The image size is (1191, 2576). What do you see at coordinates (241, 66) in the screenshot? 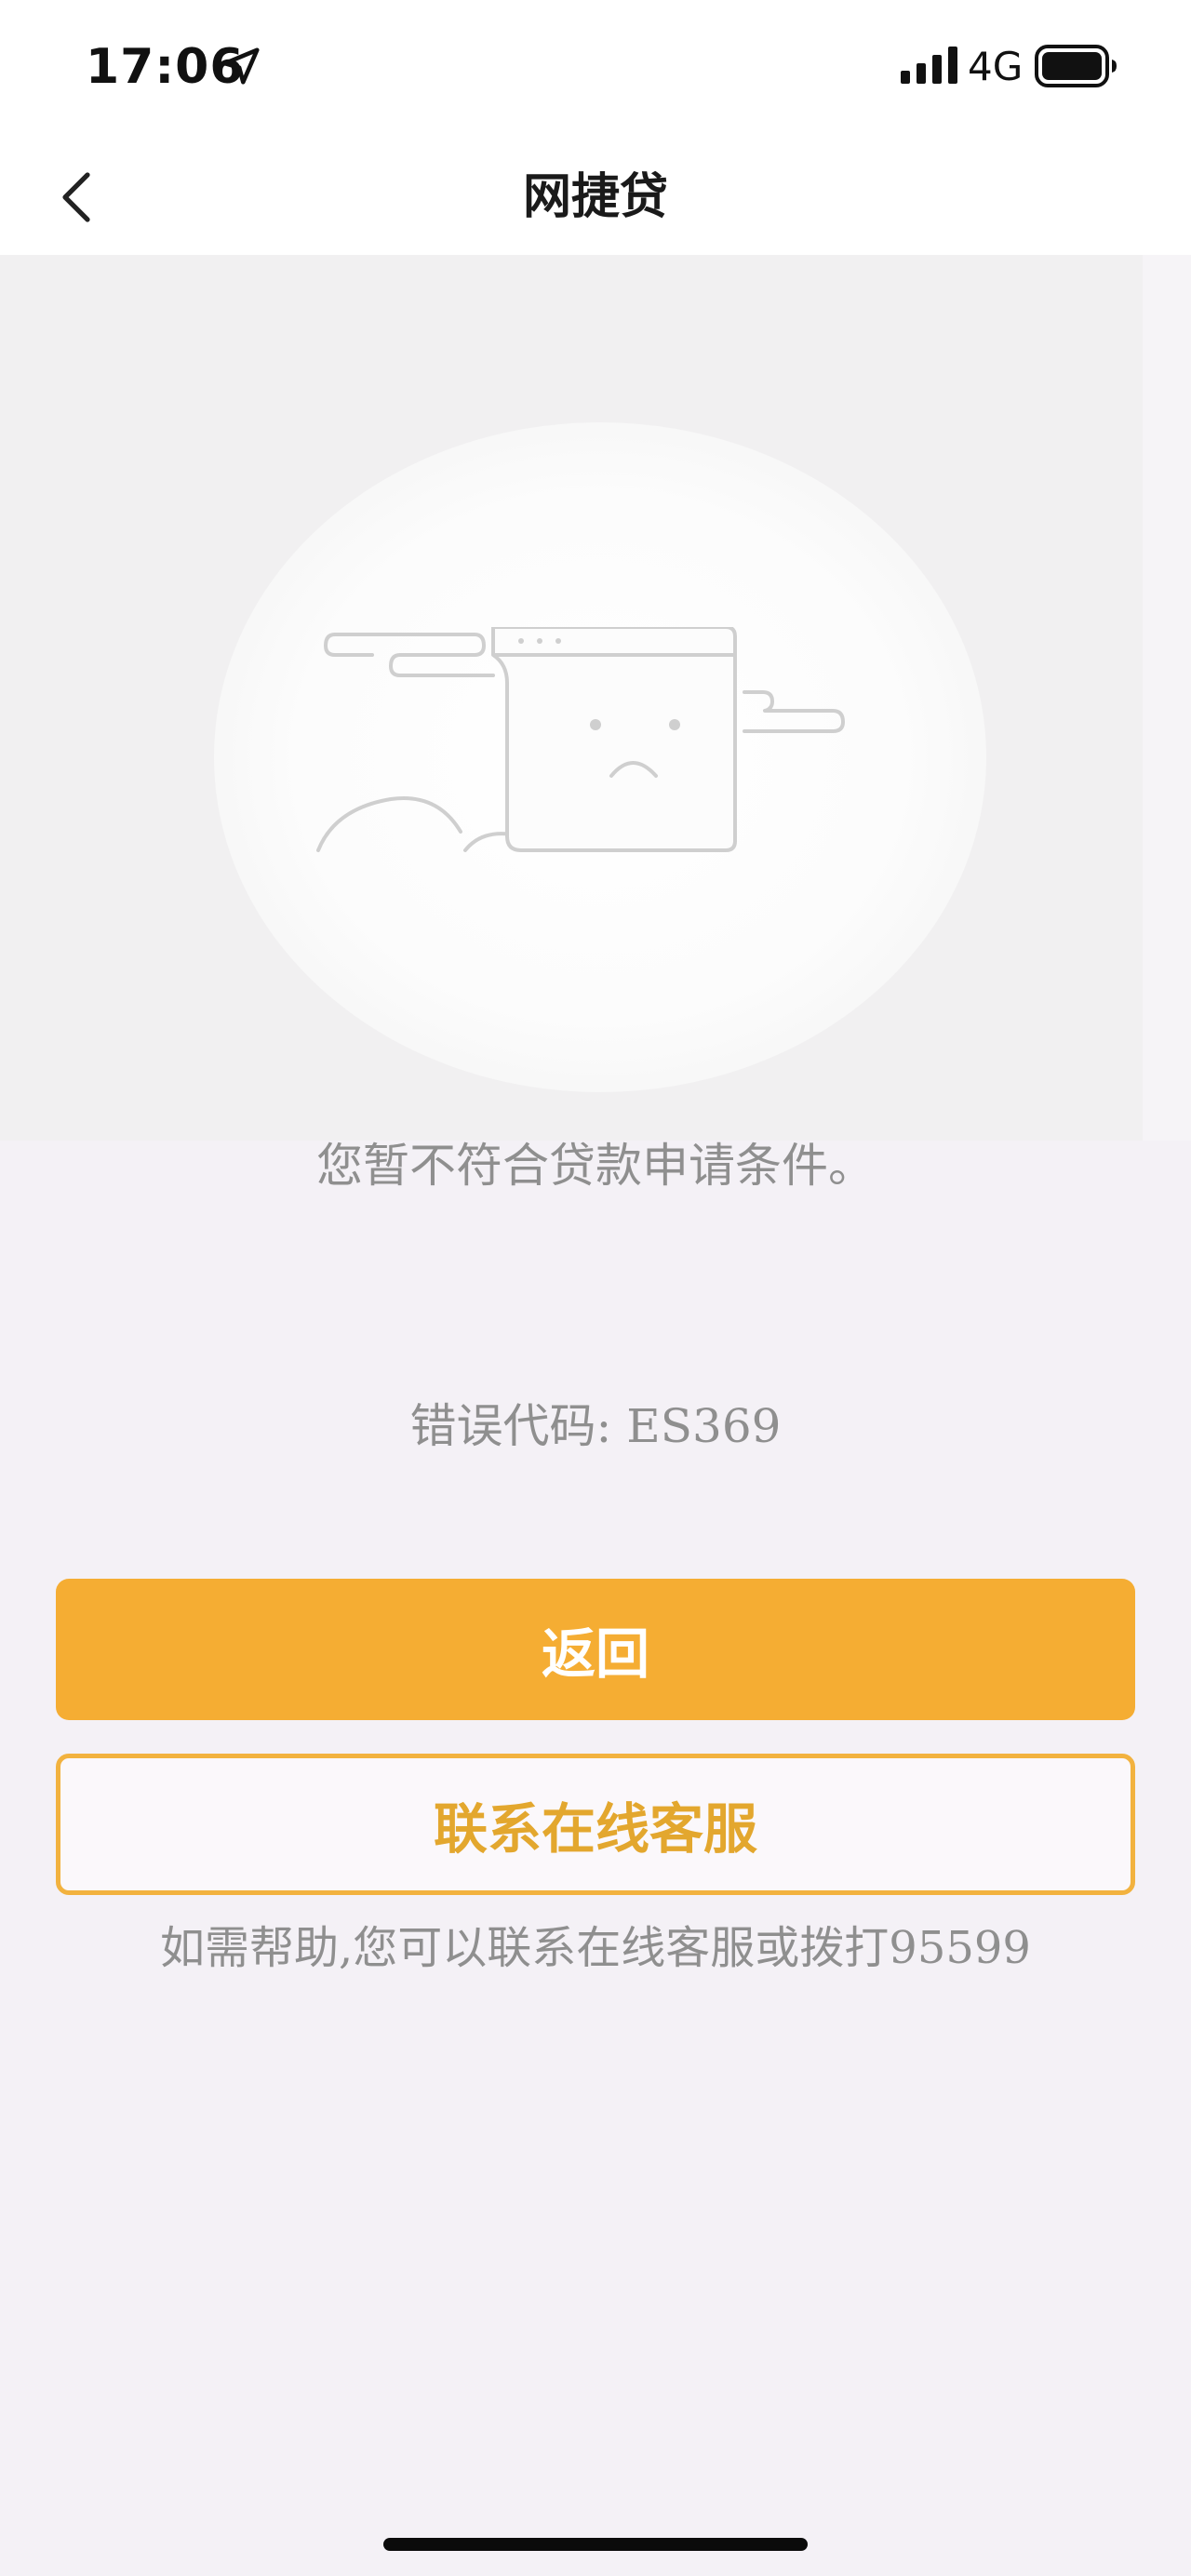
I see `location-arrow-icon` at bounding box center [241, 66].